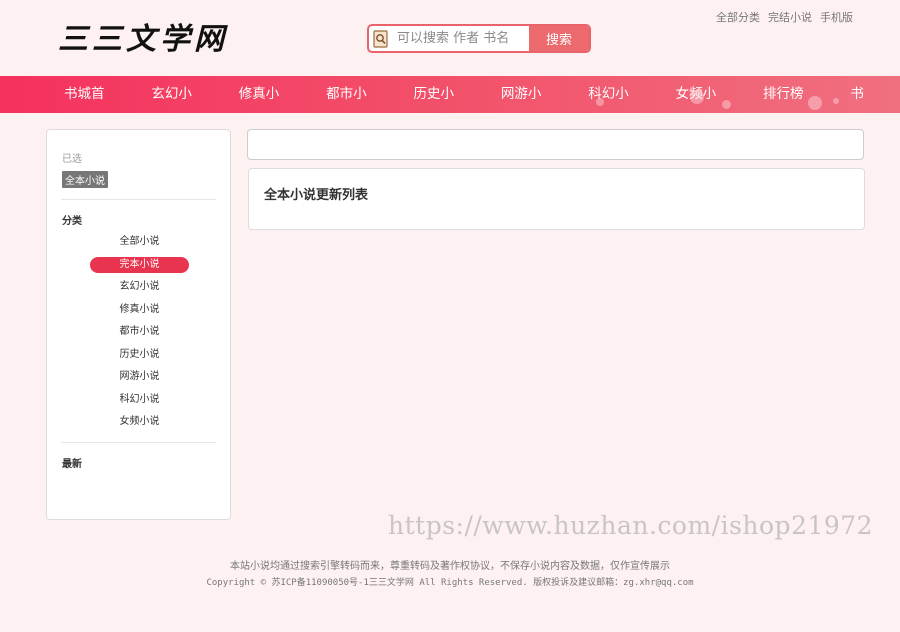  I want to click on top-link-all-categories: 全部分类, so click(738, 17).